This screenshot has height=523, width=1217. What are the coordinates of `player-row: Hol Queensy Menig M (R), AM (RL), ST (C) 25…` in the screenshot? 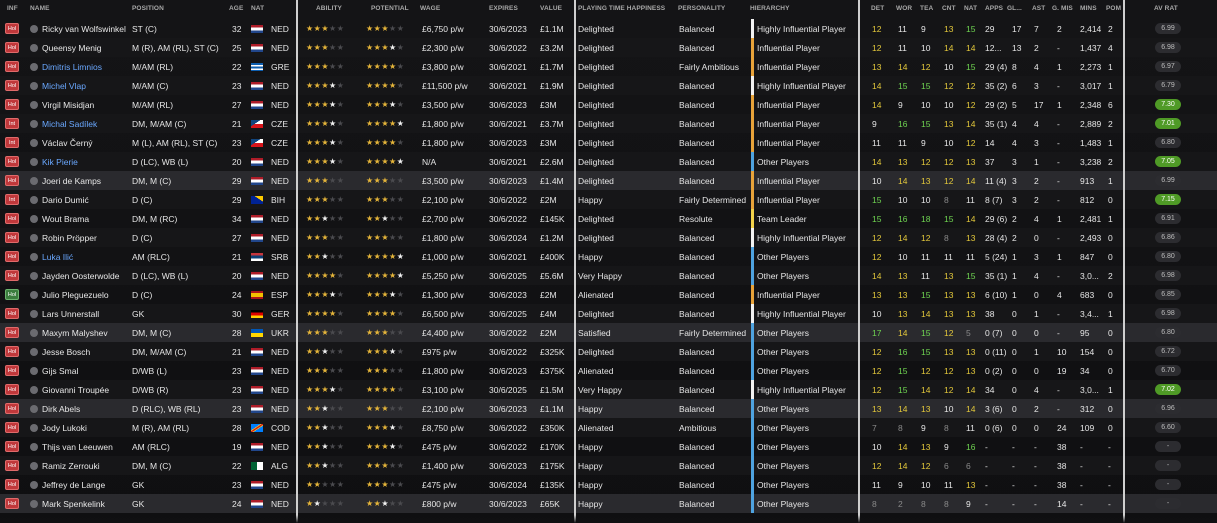 It's located at (608, 47).